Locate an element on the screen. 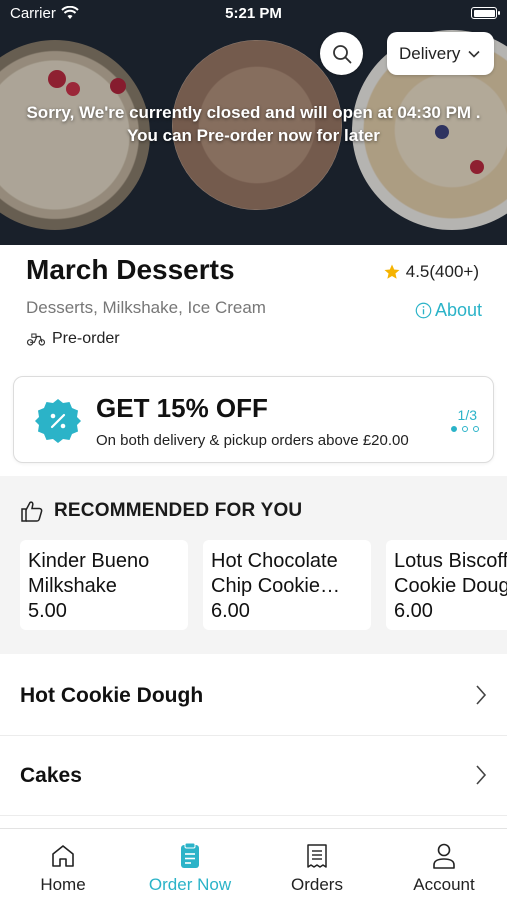 This screenshot has height=900, width=507. recommended-item-card: Kinder Bueno Milkshake 5.00 is located at coordinates (104, 585).